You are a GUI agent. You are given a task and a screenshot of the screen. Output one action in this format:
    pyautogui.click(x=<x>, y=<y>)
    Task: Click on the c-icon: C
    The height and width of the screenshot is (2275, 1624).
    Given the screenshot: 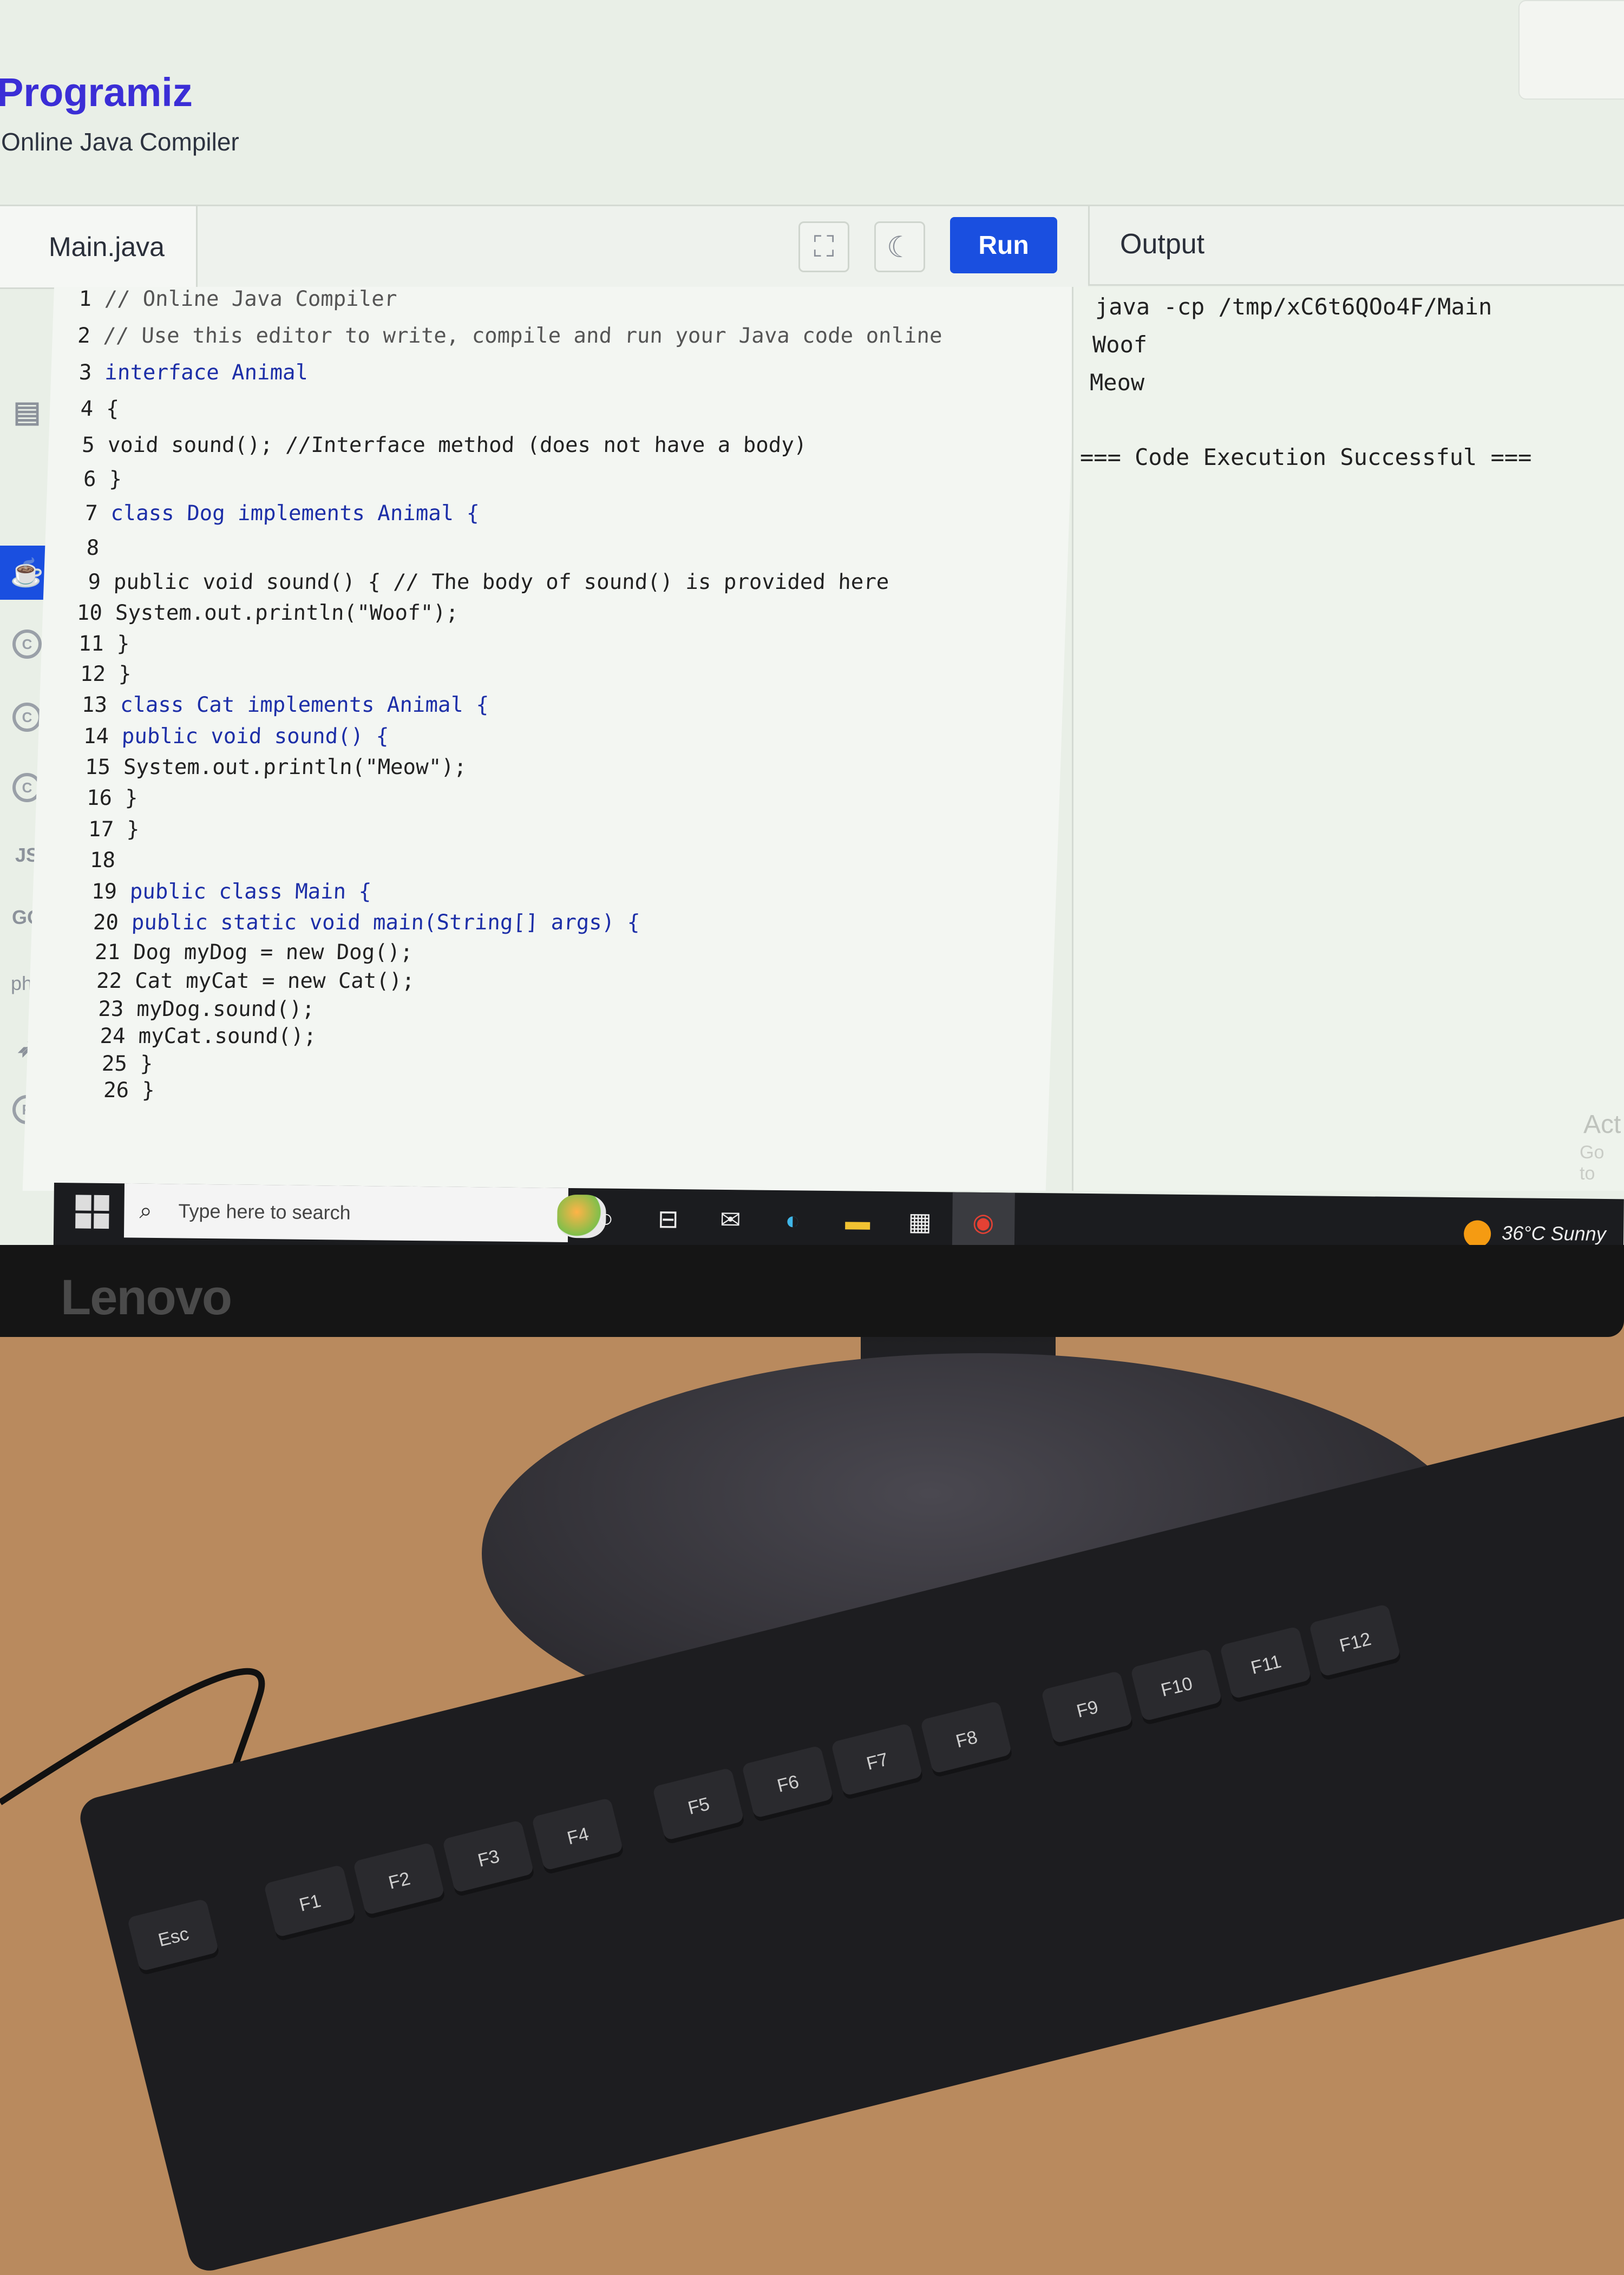 What is the action you would take?
    pyautogui.click(x=27, y=644)
    